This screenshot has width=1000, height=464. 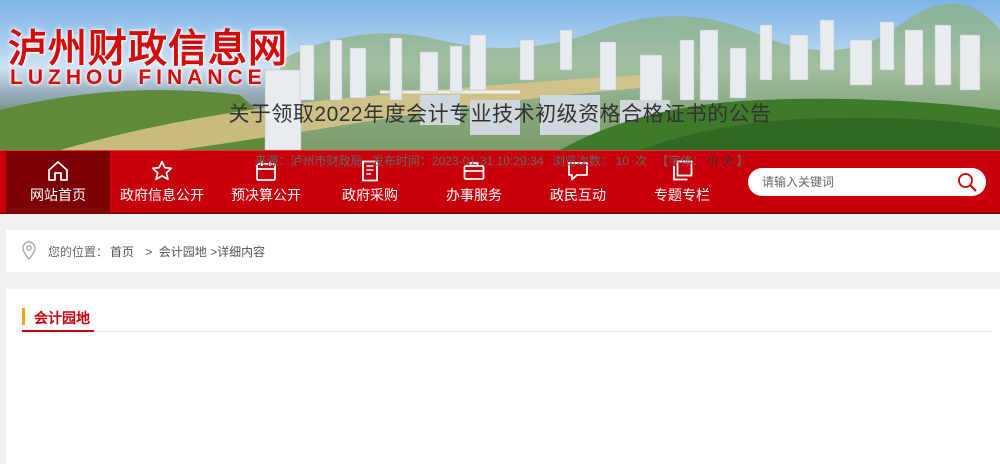 I want to click on breadcrumb-current: 详细内容, so click(x=241, y=252).